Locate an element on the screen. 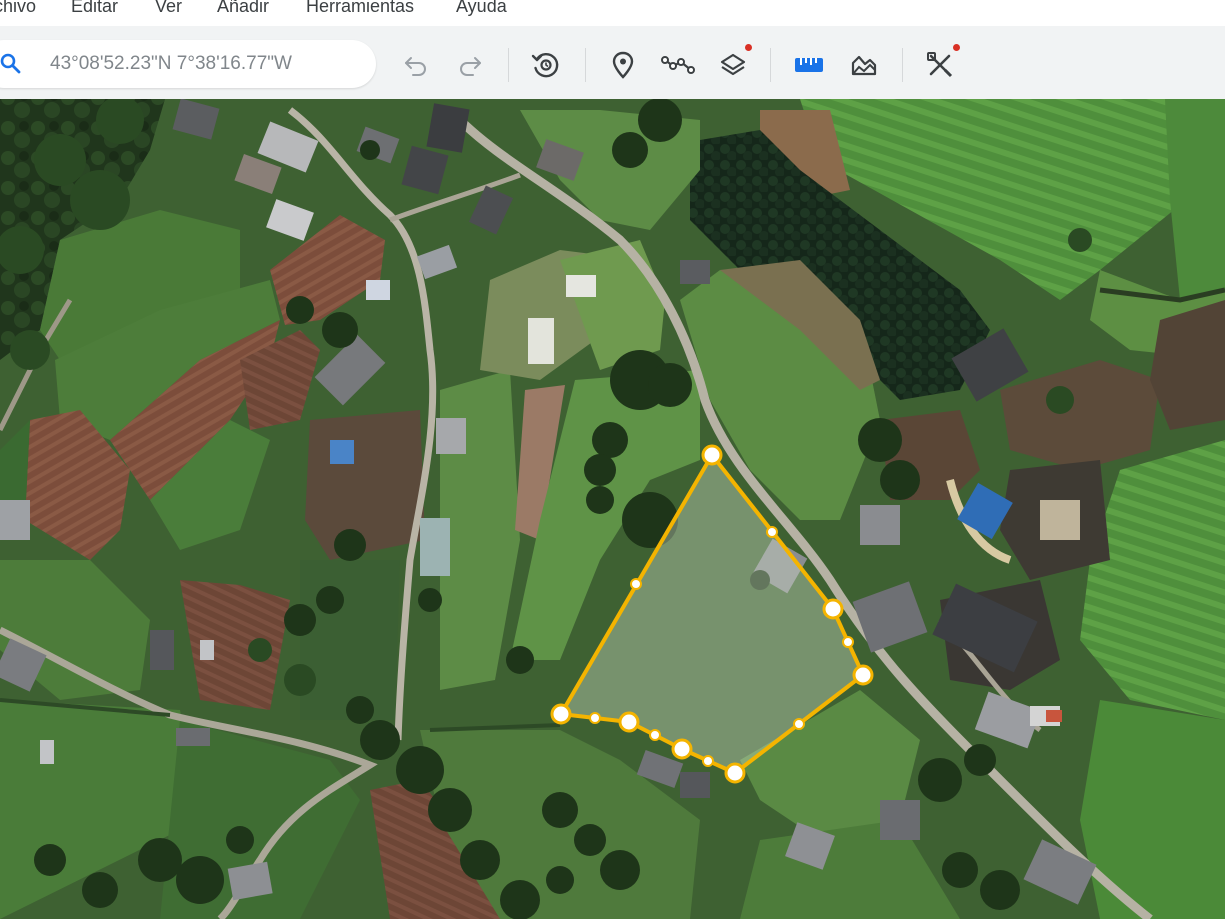 This screenshot has width=1225, height=919. elevation-profile-button is located at coordinates (864, 65).